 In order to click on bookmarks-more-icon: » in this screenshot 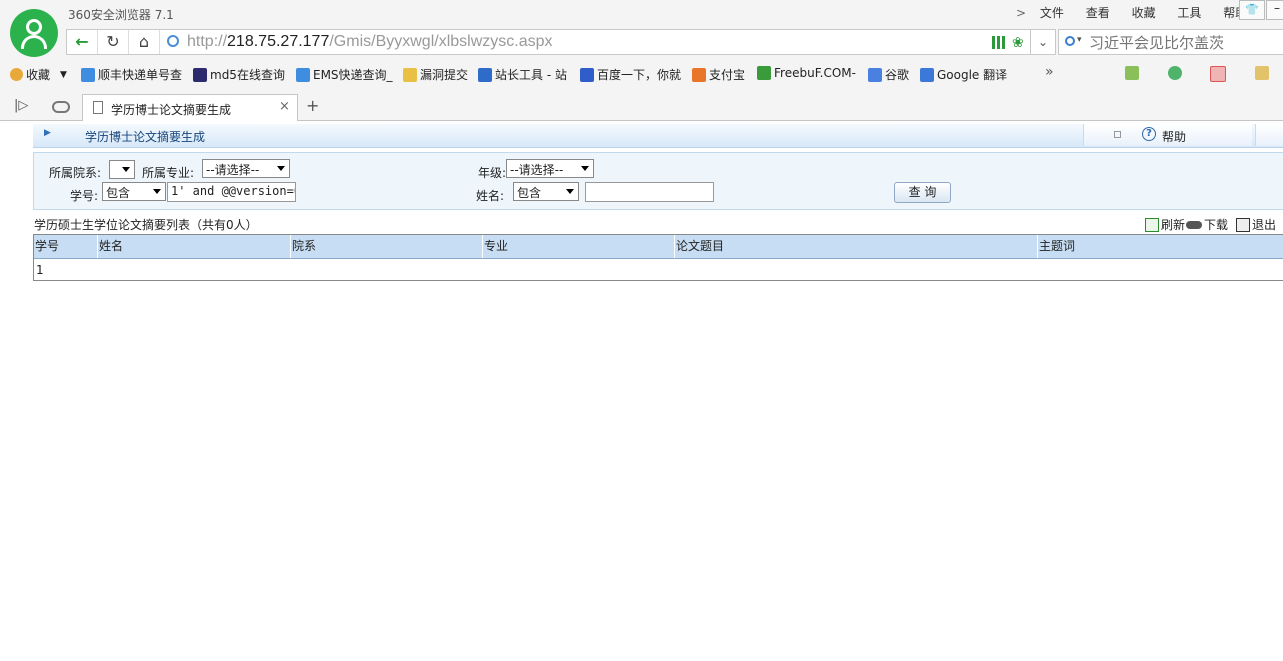, I will do `click(1049, 72)`.